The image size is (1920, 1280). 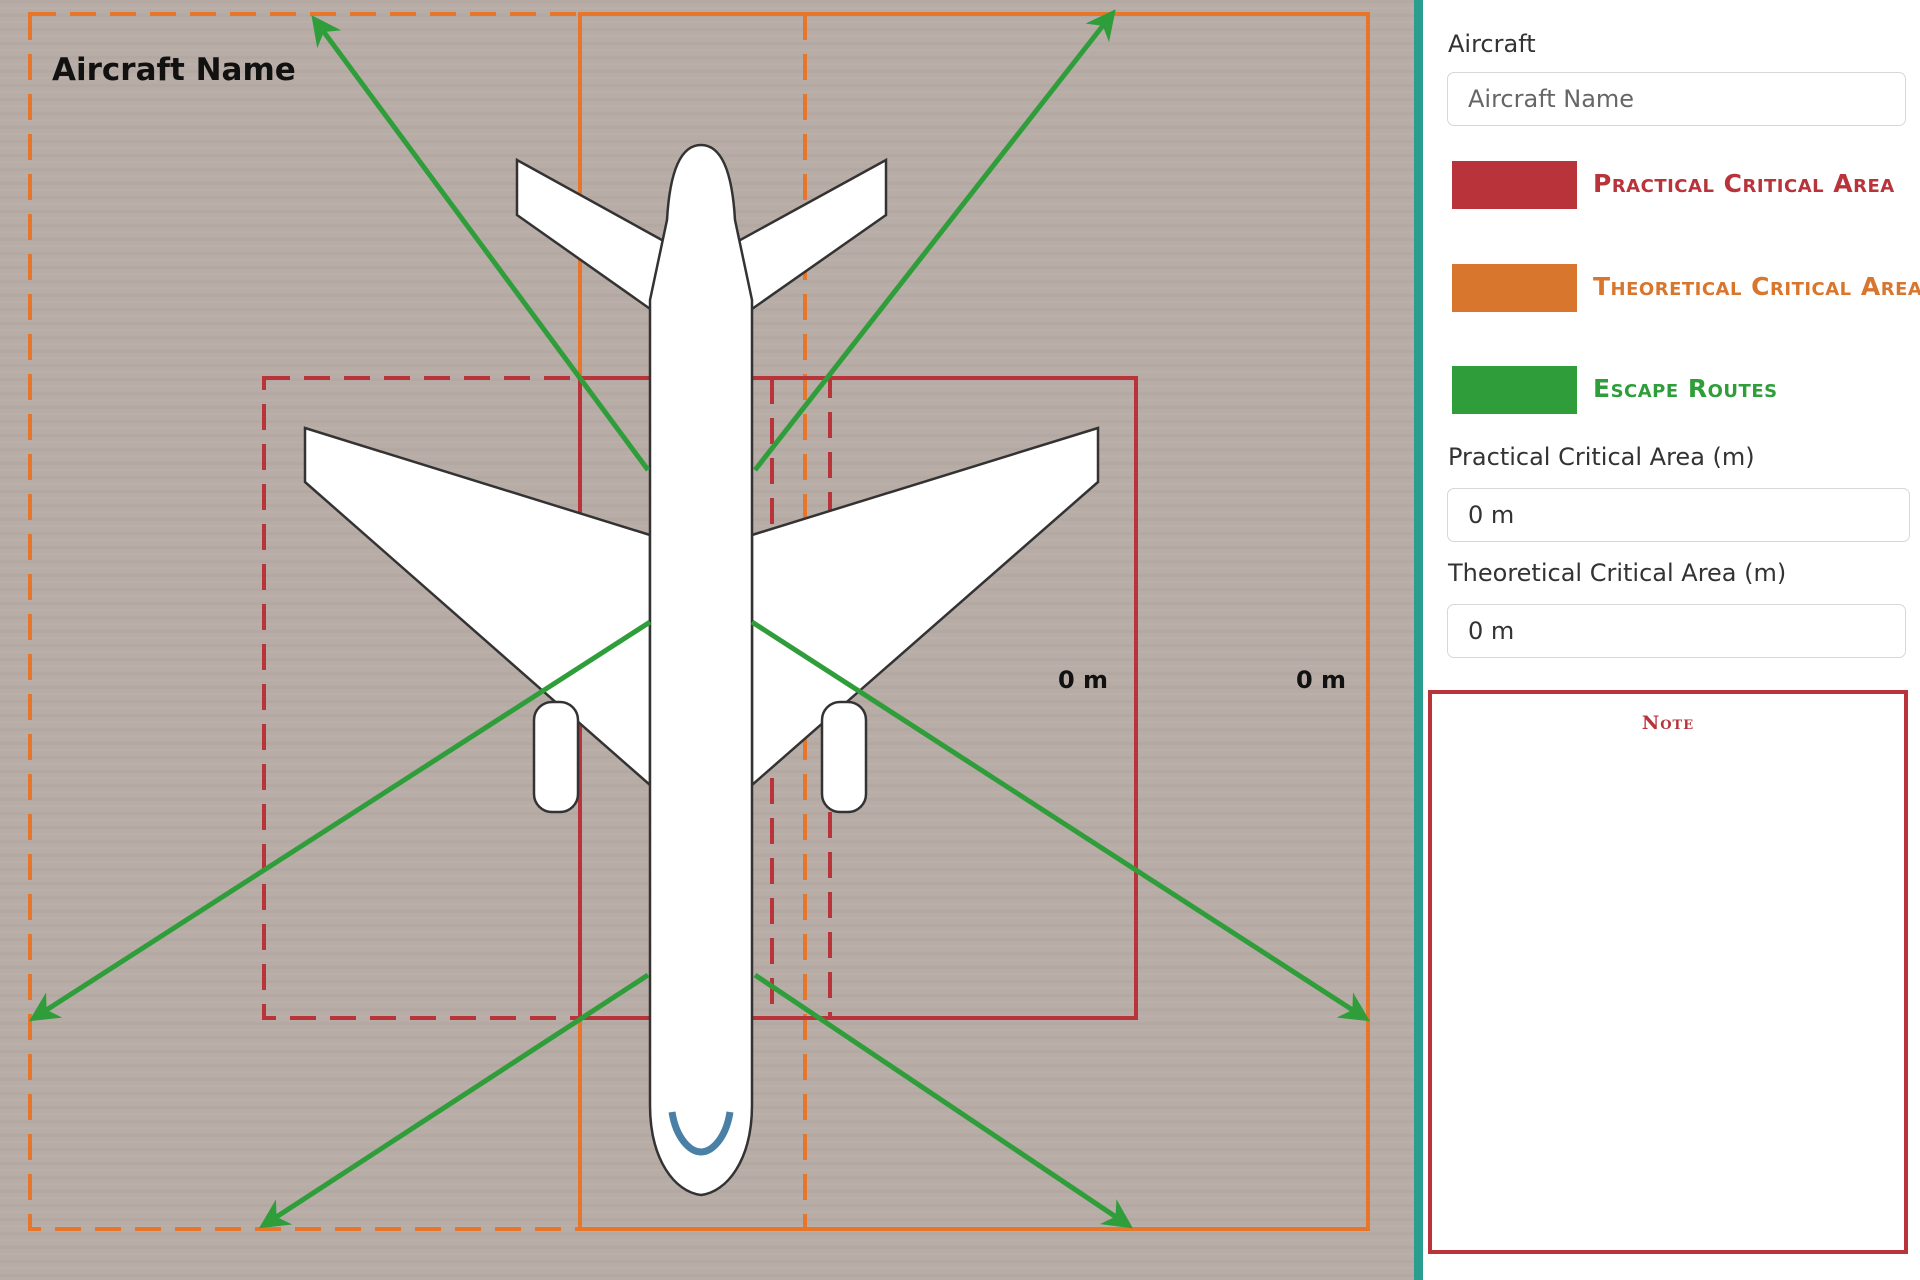 What do you see at coordinates (1668, 972) in the screenshot?
I see `note-box: Note` at bounding box center [1668, 972].